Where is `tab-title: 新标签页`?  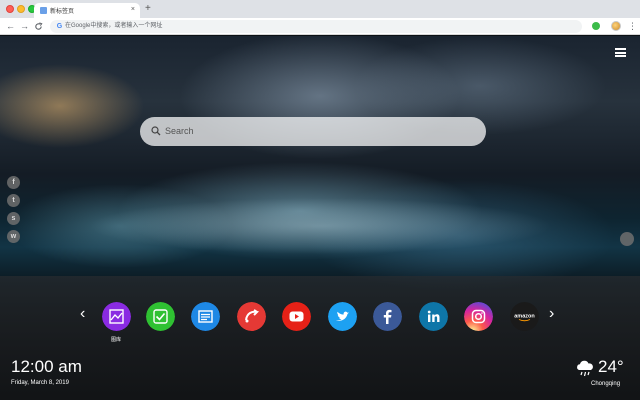
tab-title: 新标签页 is located at coordinates (62, 12).